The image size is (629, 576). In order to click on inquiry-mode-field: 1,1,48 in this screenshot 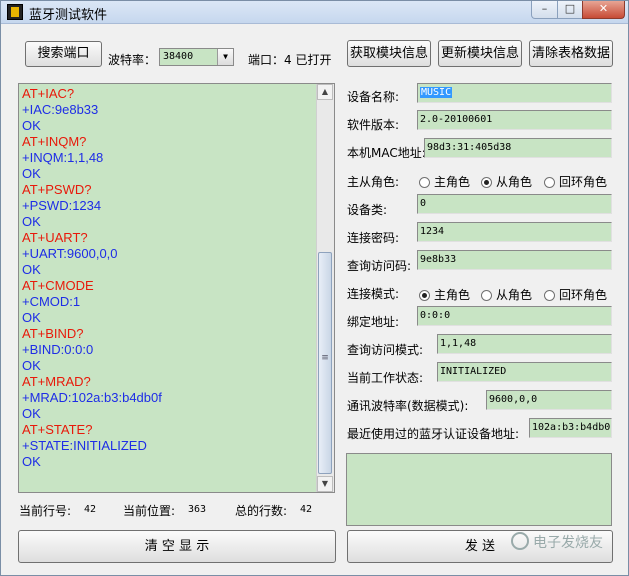, I will do `click(524, 344)`.